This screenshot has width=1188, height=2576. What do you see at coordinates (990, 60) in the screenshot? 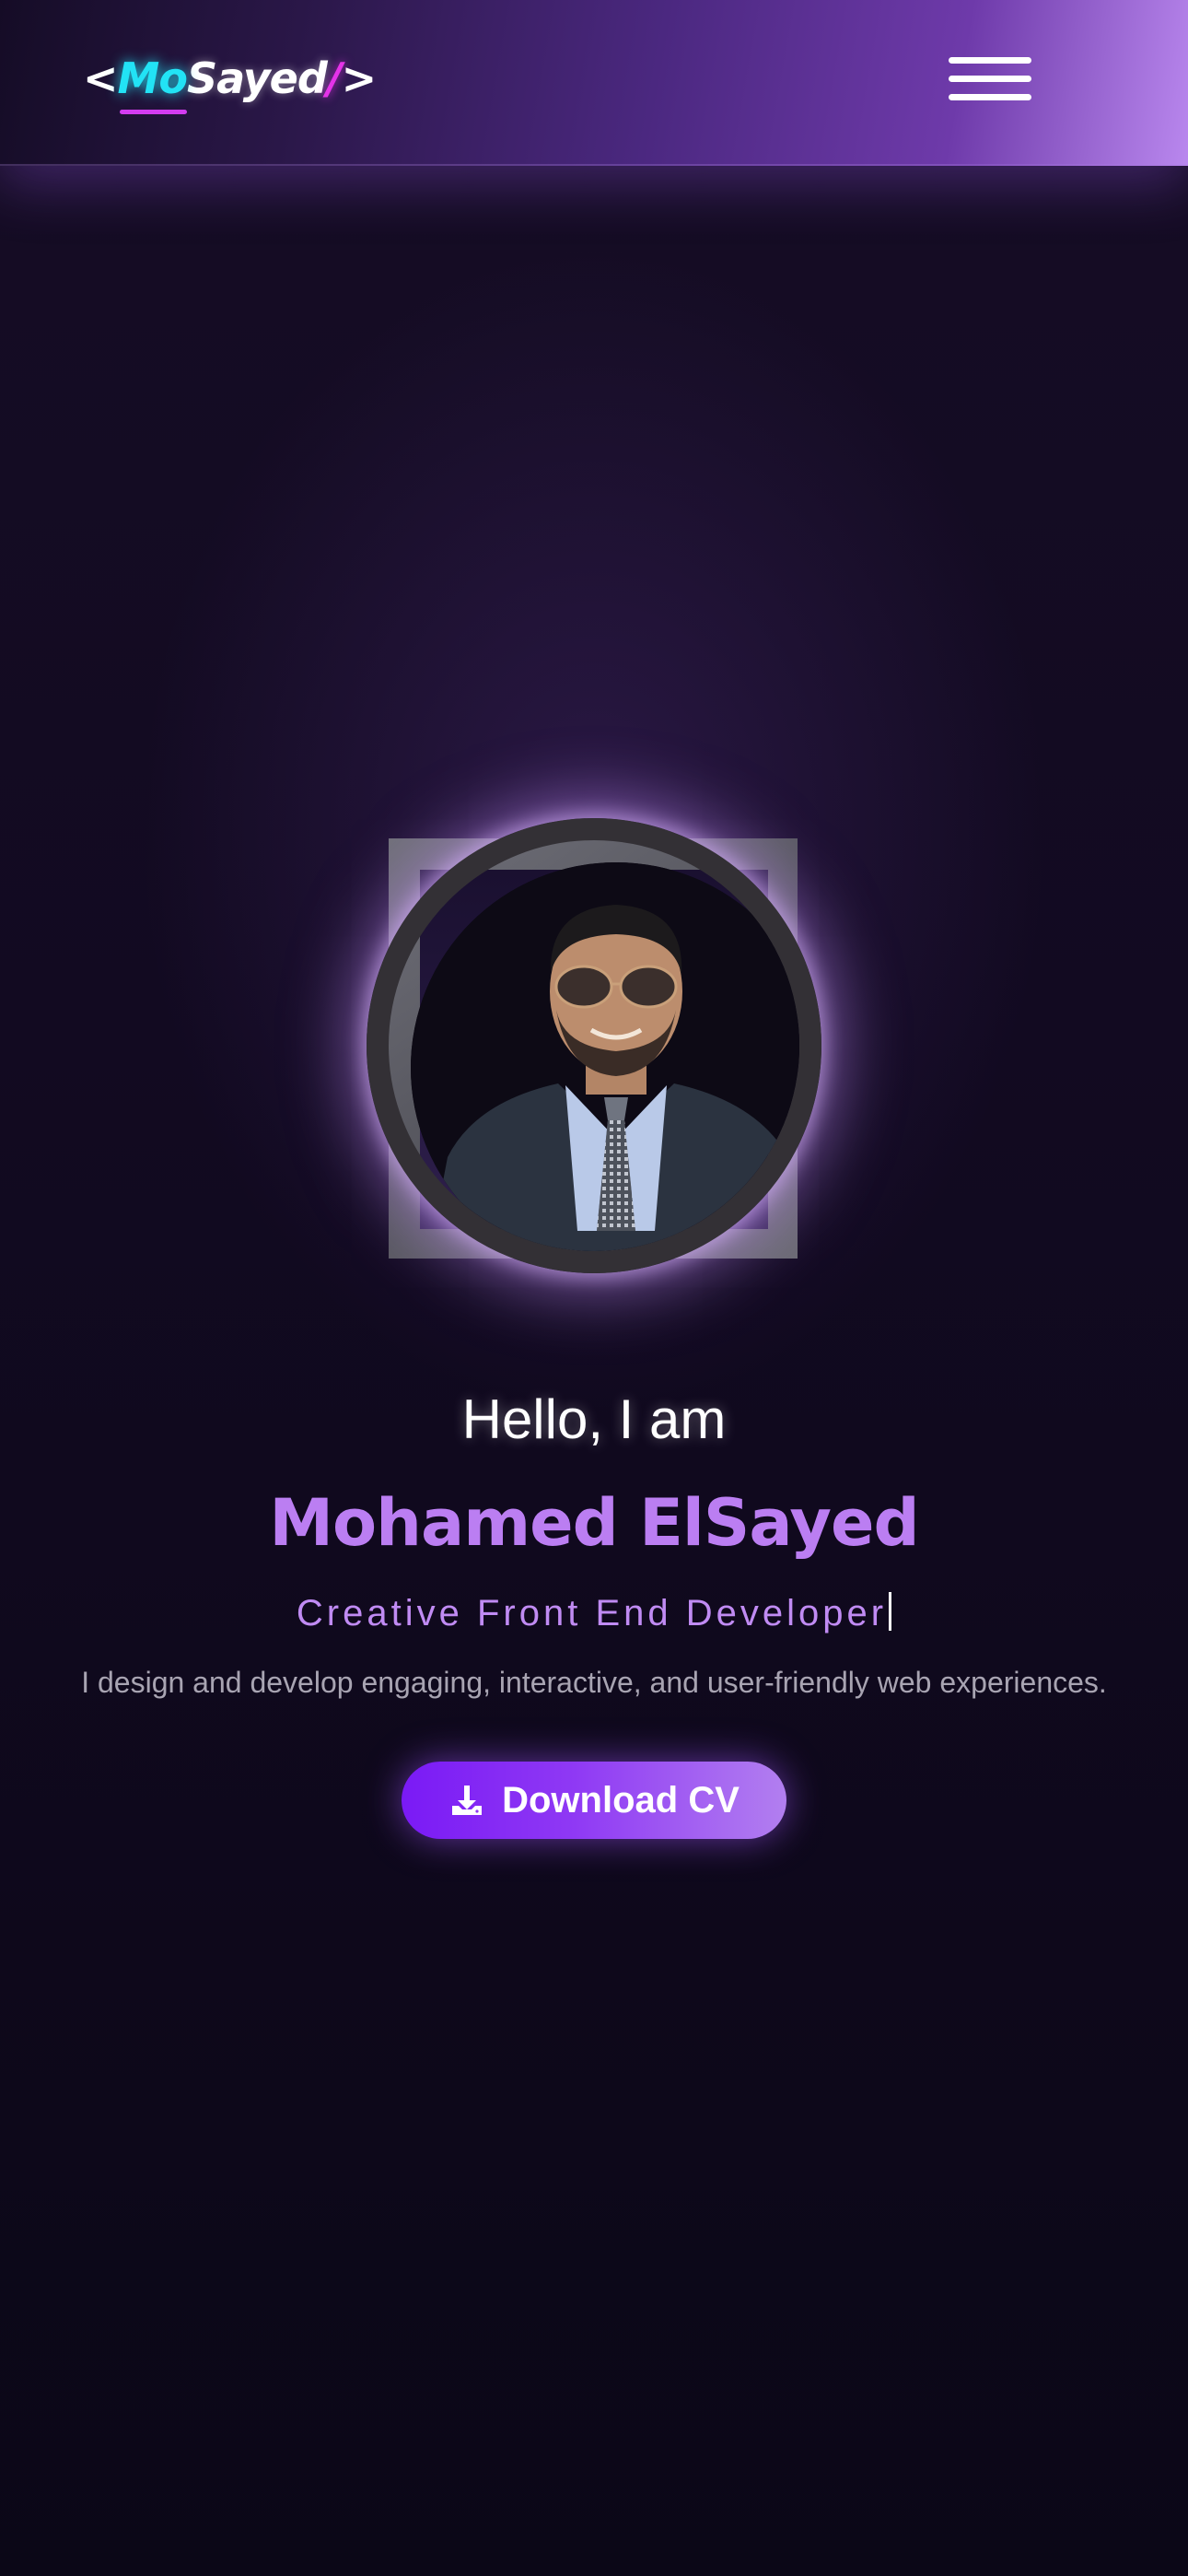
I see `menu-bar-top` at bounding box center [990, 60].